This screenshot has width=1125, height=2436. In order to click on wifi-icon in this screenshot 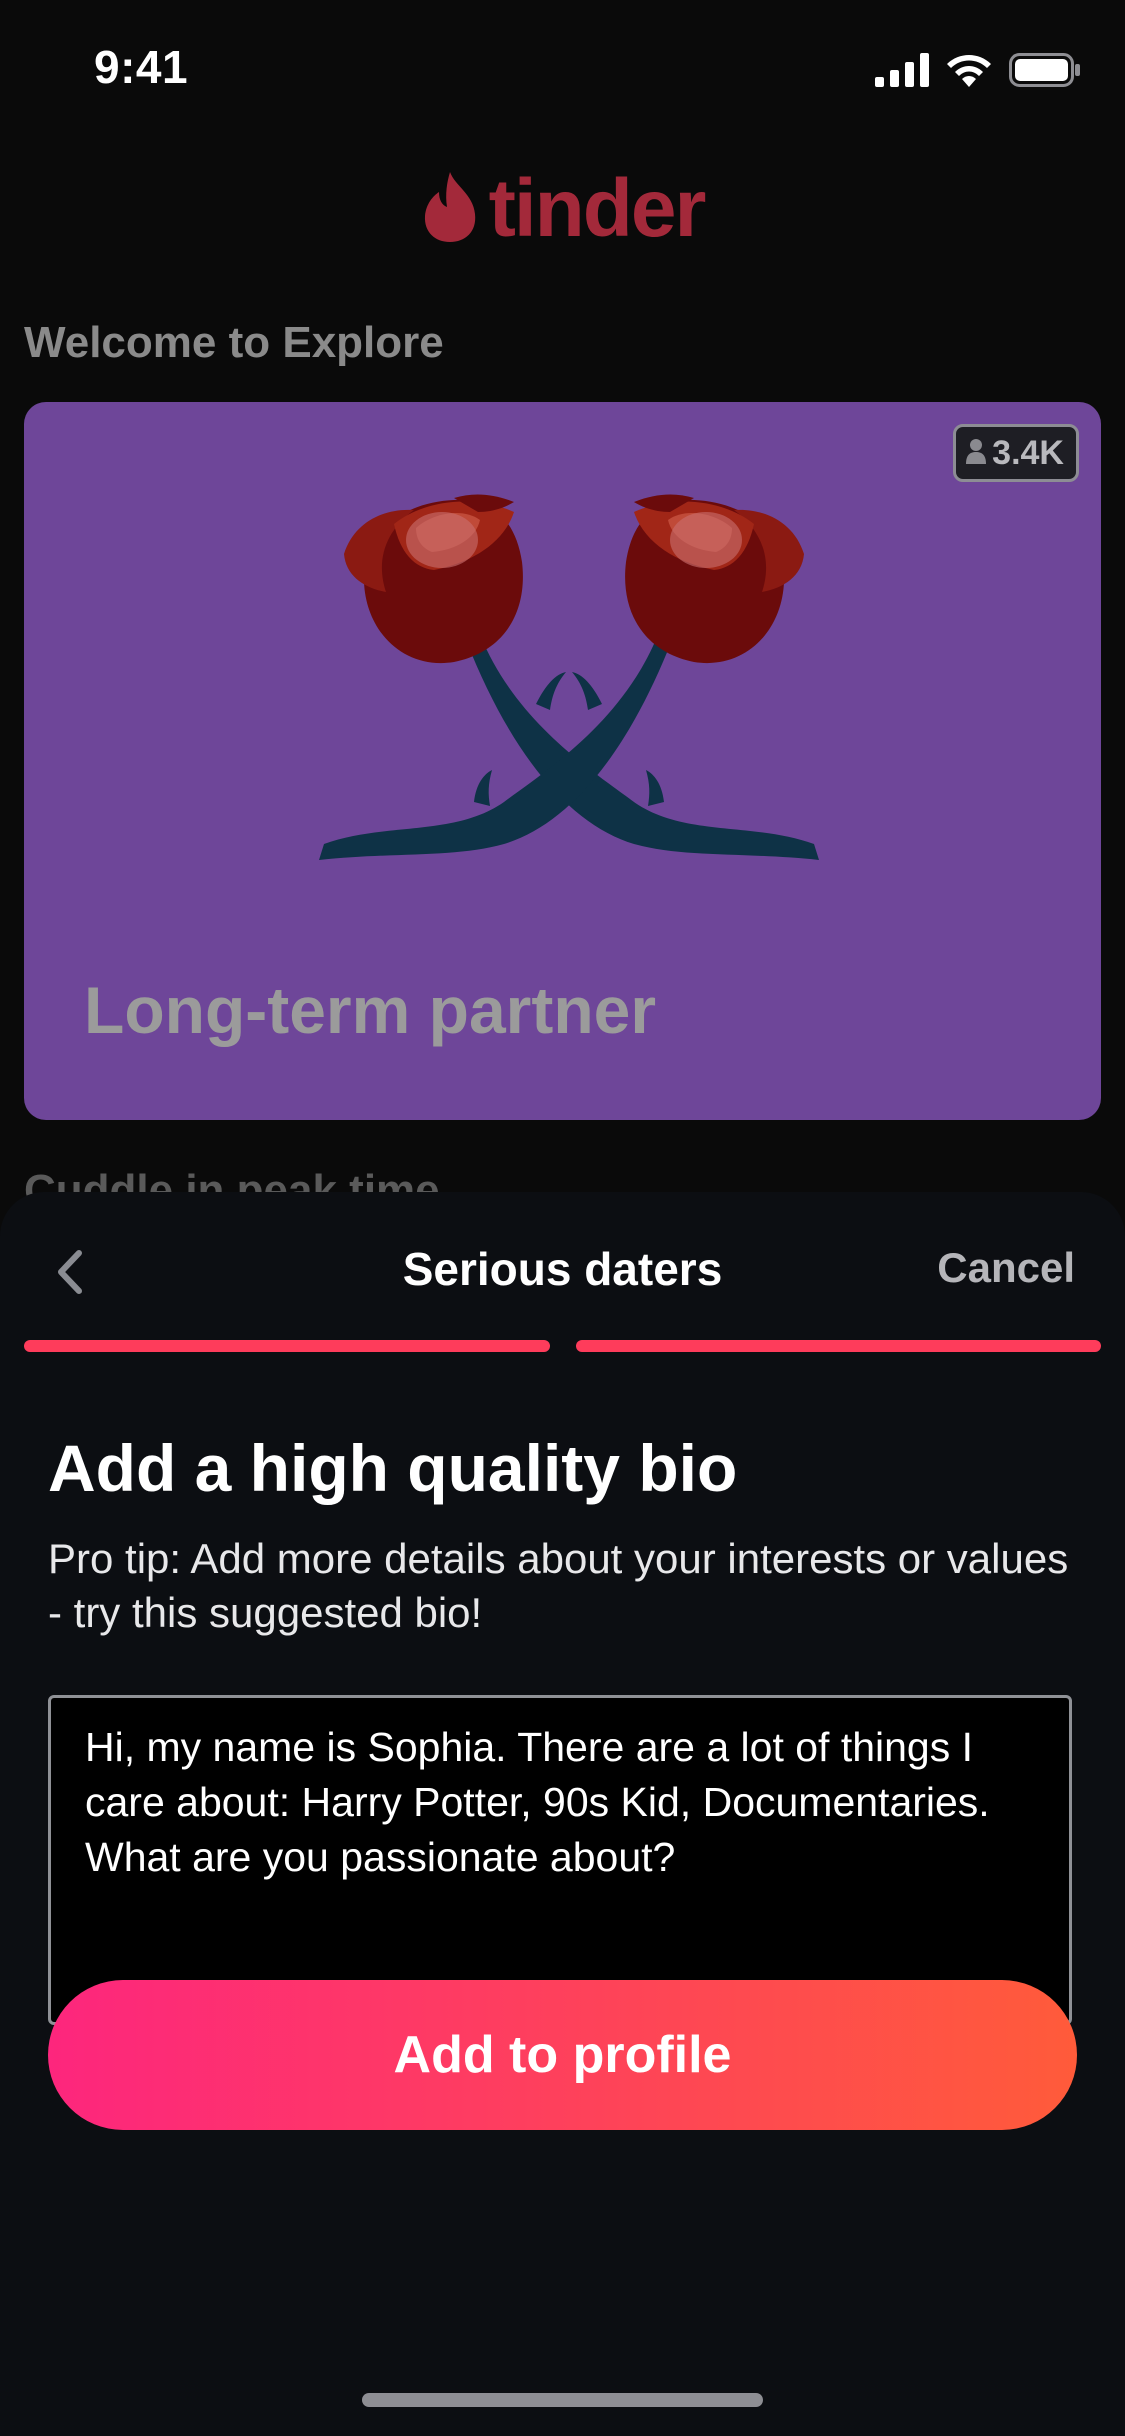, I will do `click(969, 70)`.